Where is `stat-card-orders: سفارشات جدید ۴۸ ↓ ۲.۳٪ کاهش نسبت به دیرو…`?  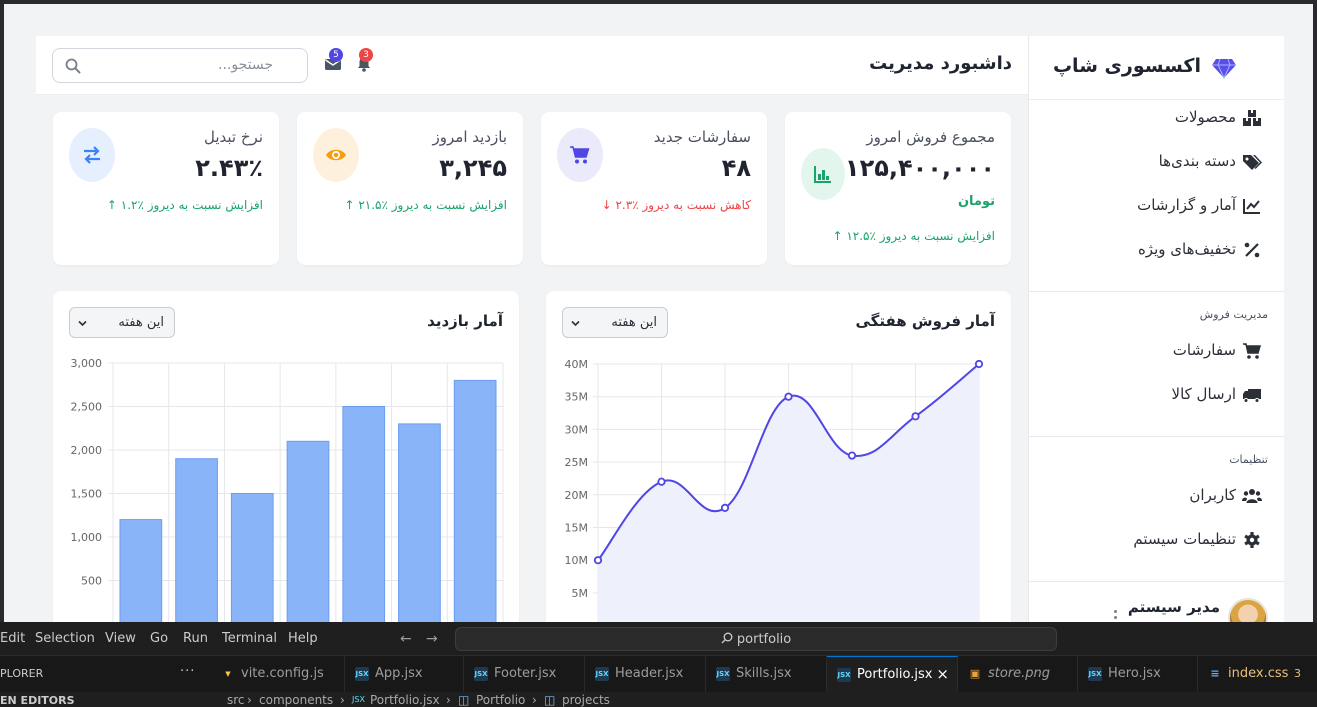 stat-card-orders: سفارشات جدید ۴۸ ↓ ۲.۳٪ کاهش نسبت به دیرو… is located at coordinates (654, 188).